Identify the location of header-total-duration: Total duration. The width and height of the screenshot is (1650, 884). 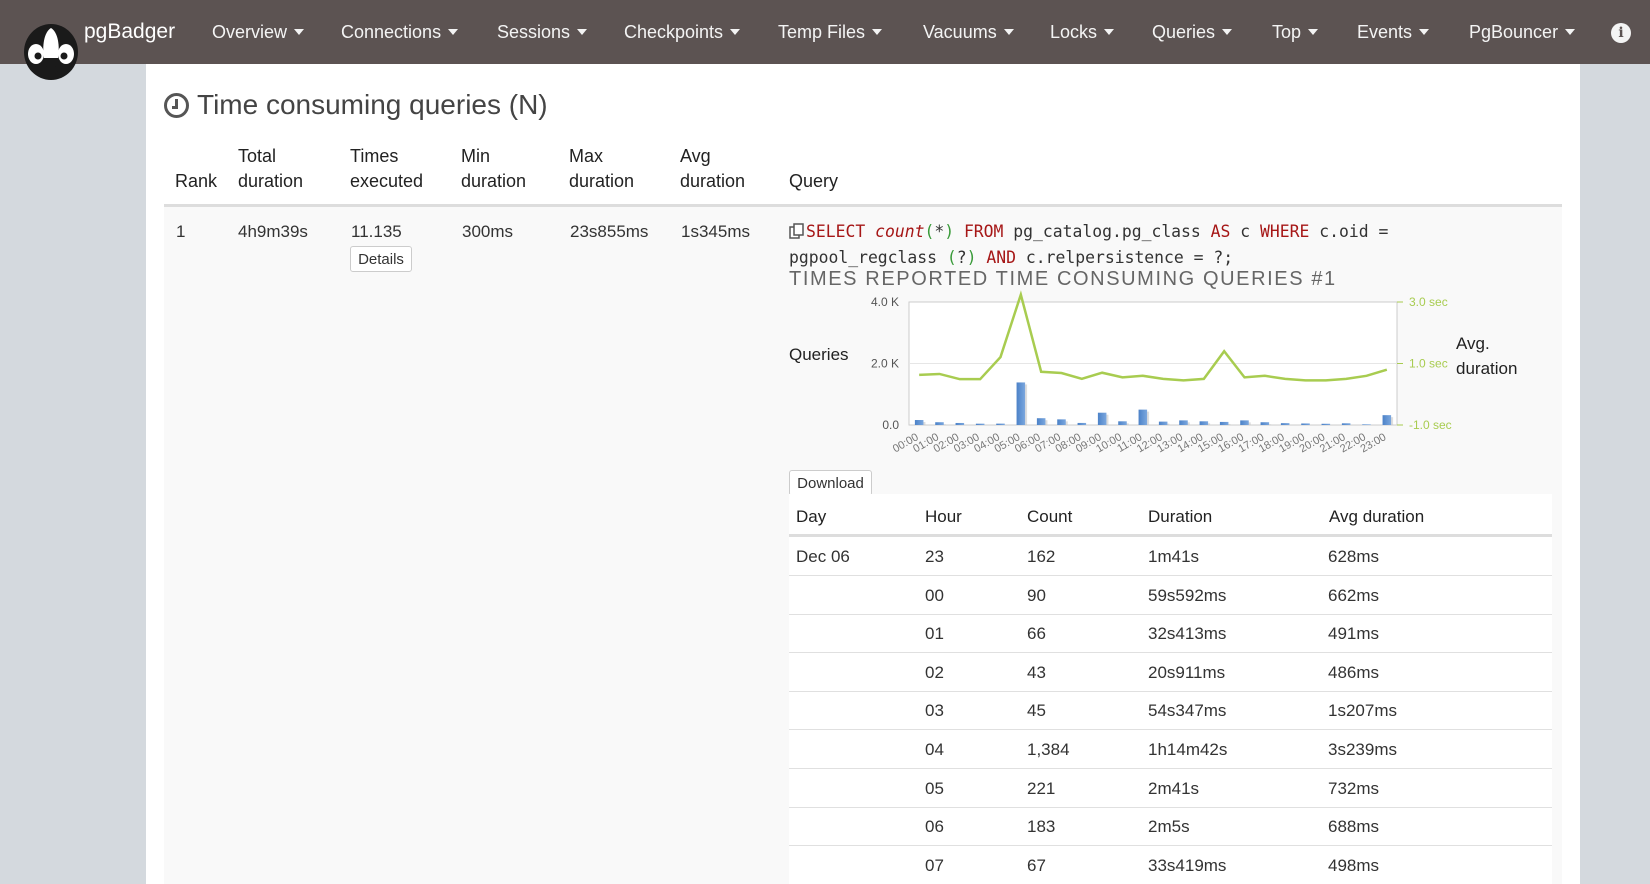
(270, 169).